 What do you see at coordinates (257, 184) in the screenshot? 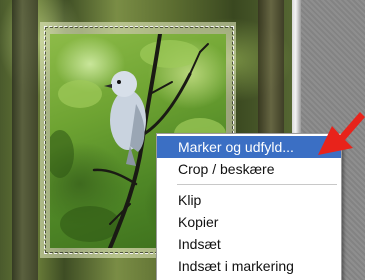
I see `menu-separator` at bounding box center [257, 184].